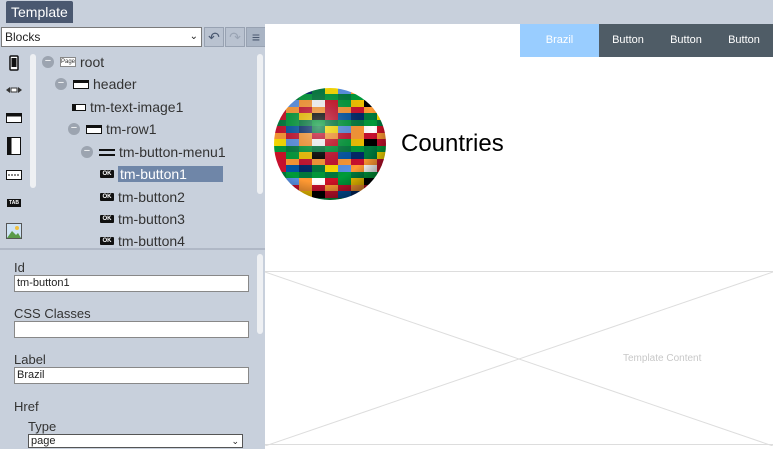  Describe the element at coordinates (260, 124) in the screenshot. I see `tree-scrollbar` at that location.